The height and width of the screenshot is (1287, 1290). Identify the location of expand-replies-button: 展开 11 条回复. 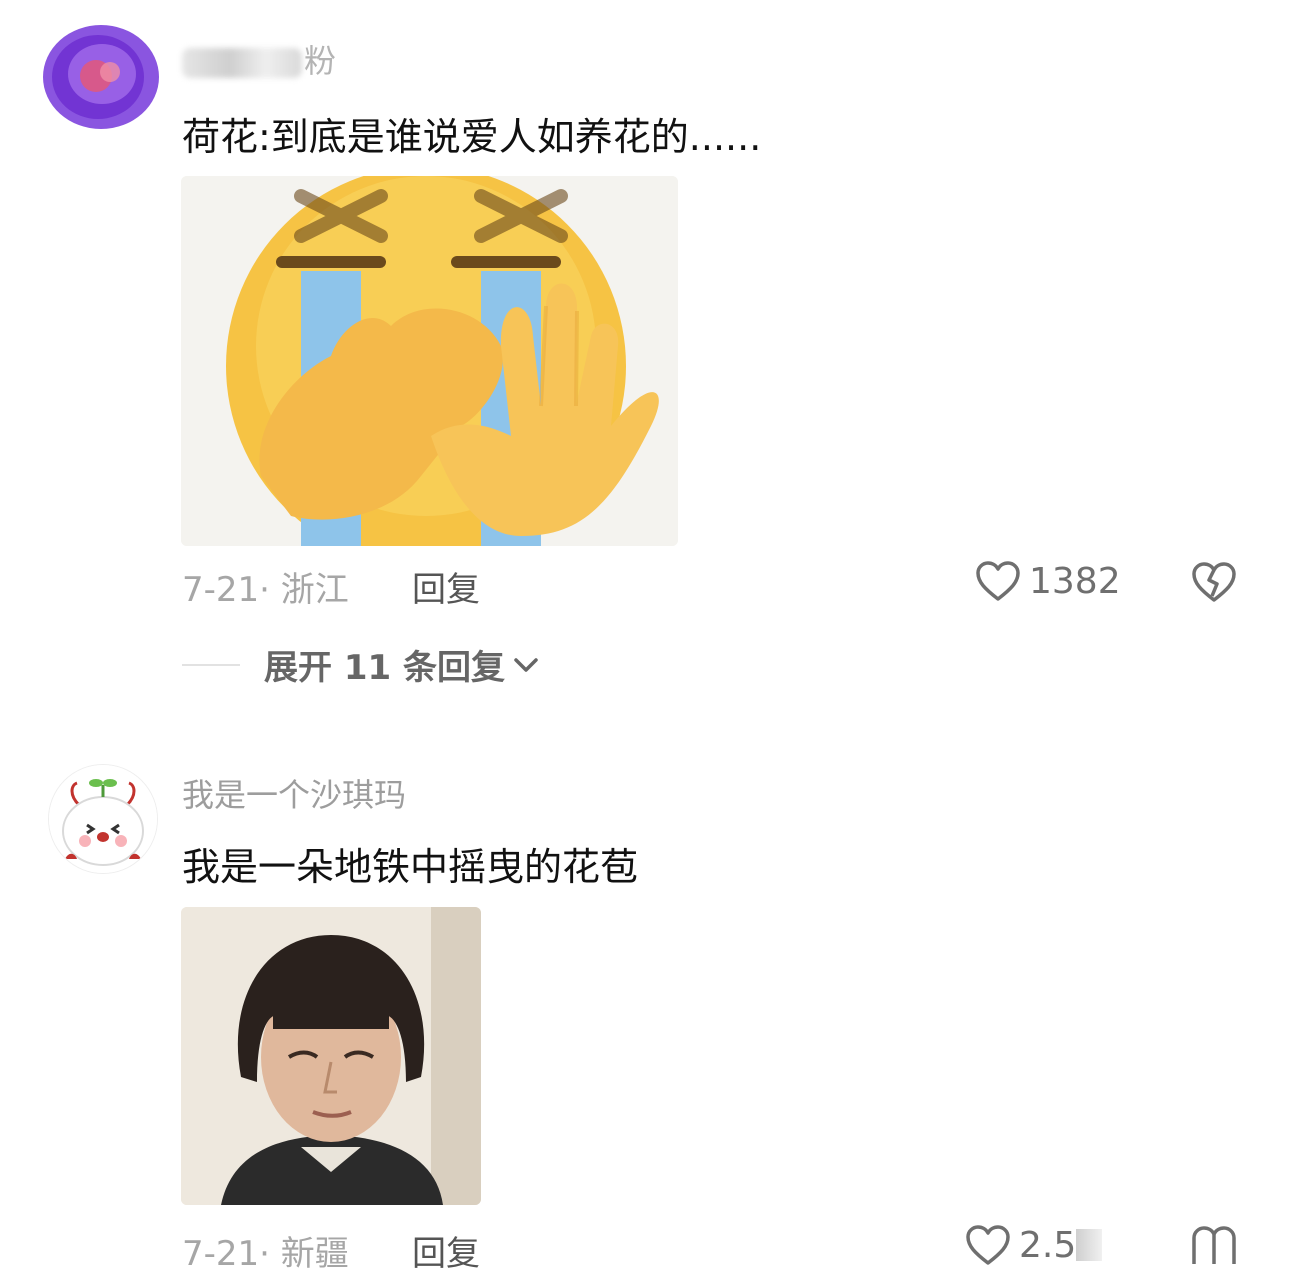
(360, 664).